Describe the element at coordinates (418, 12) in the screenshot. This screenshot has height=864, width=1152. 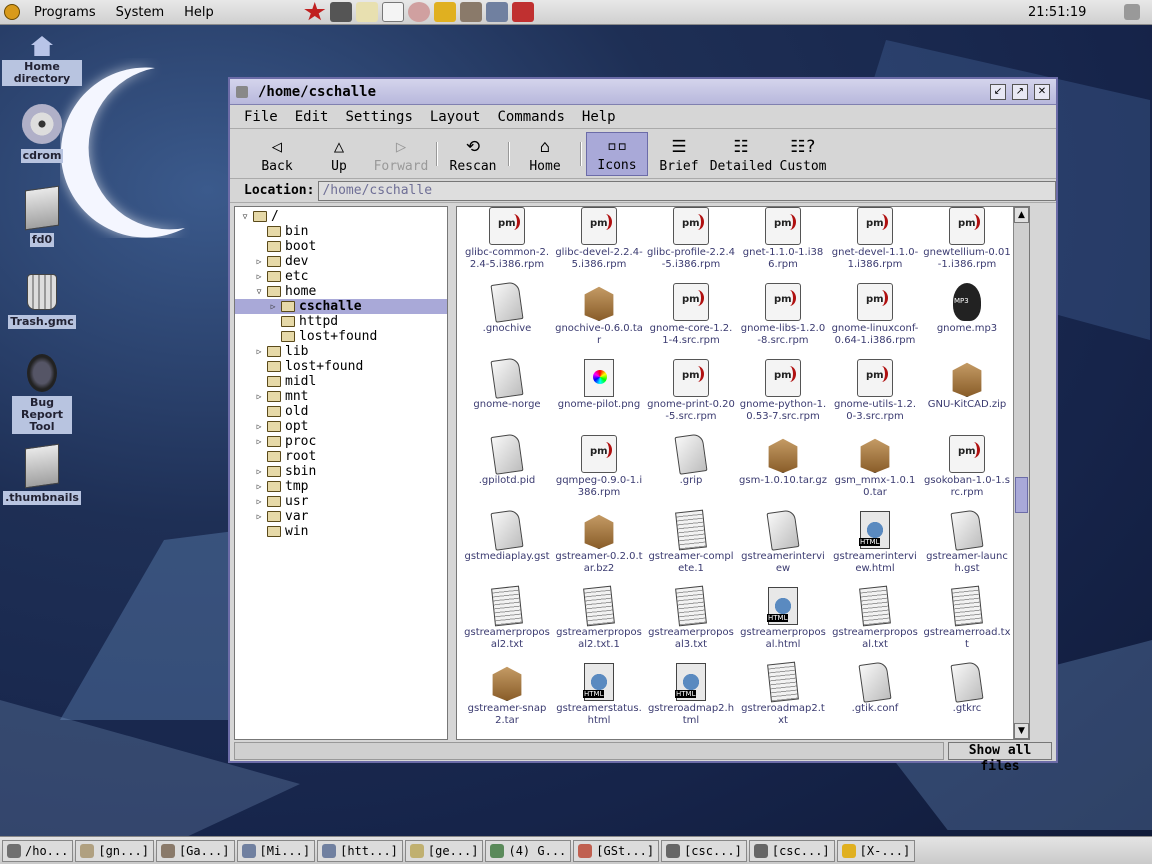
I see `clock-launcher-icon` at that location.